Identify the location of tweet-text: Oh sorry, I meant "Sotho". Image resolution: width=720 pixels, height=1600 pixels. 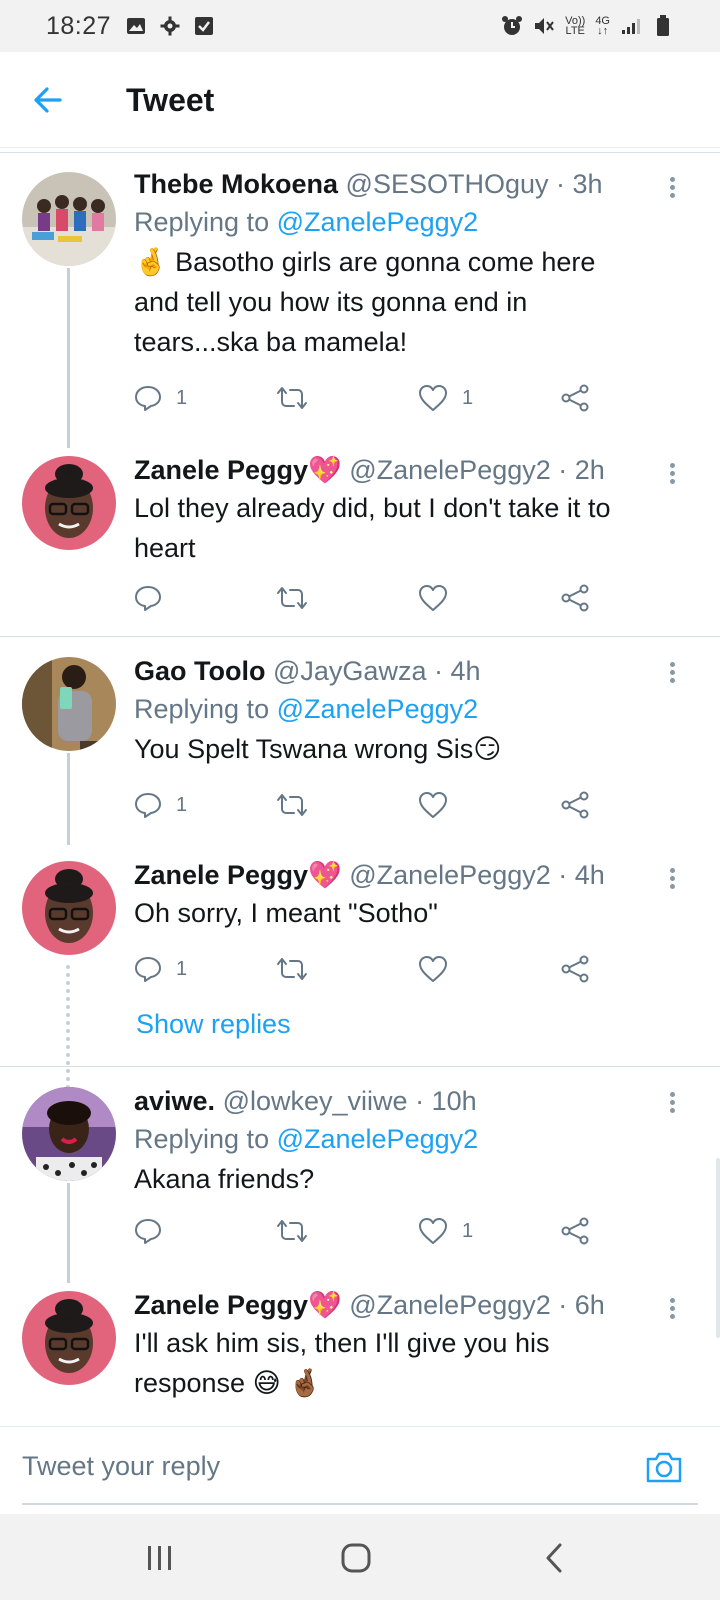
(286, 913).